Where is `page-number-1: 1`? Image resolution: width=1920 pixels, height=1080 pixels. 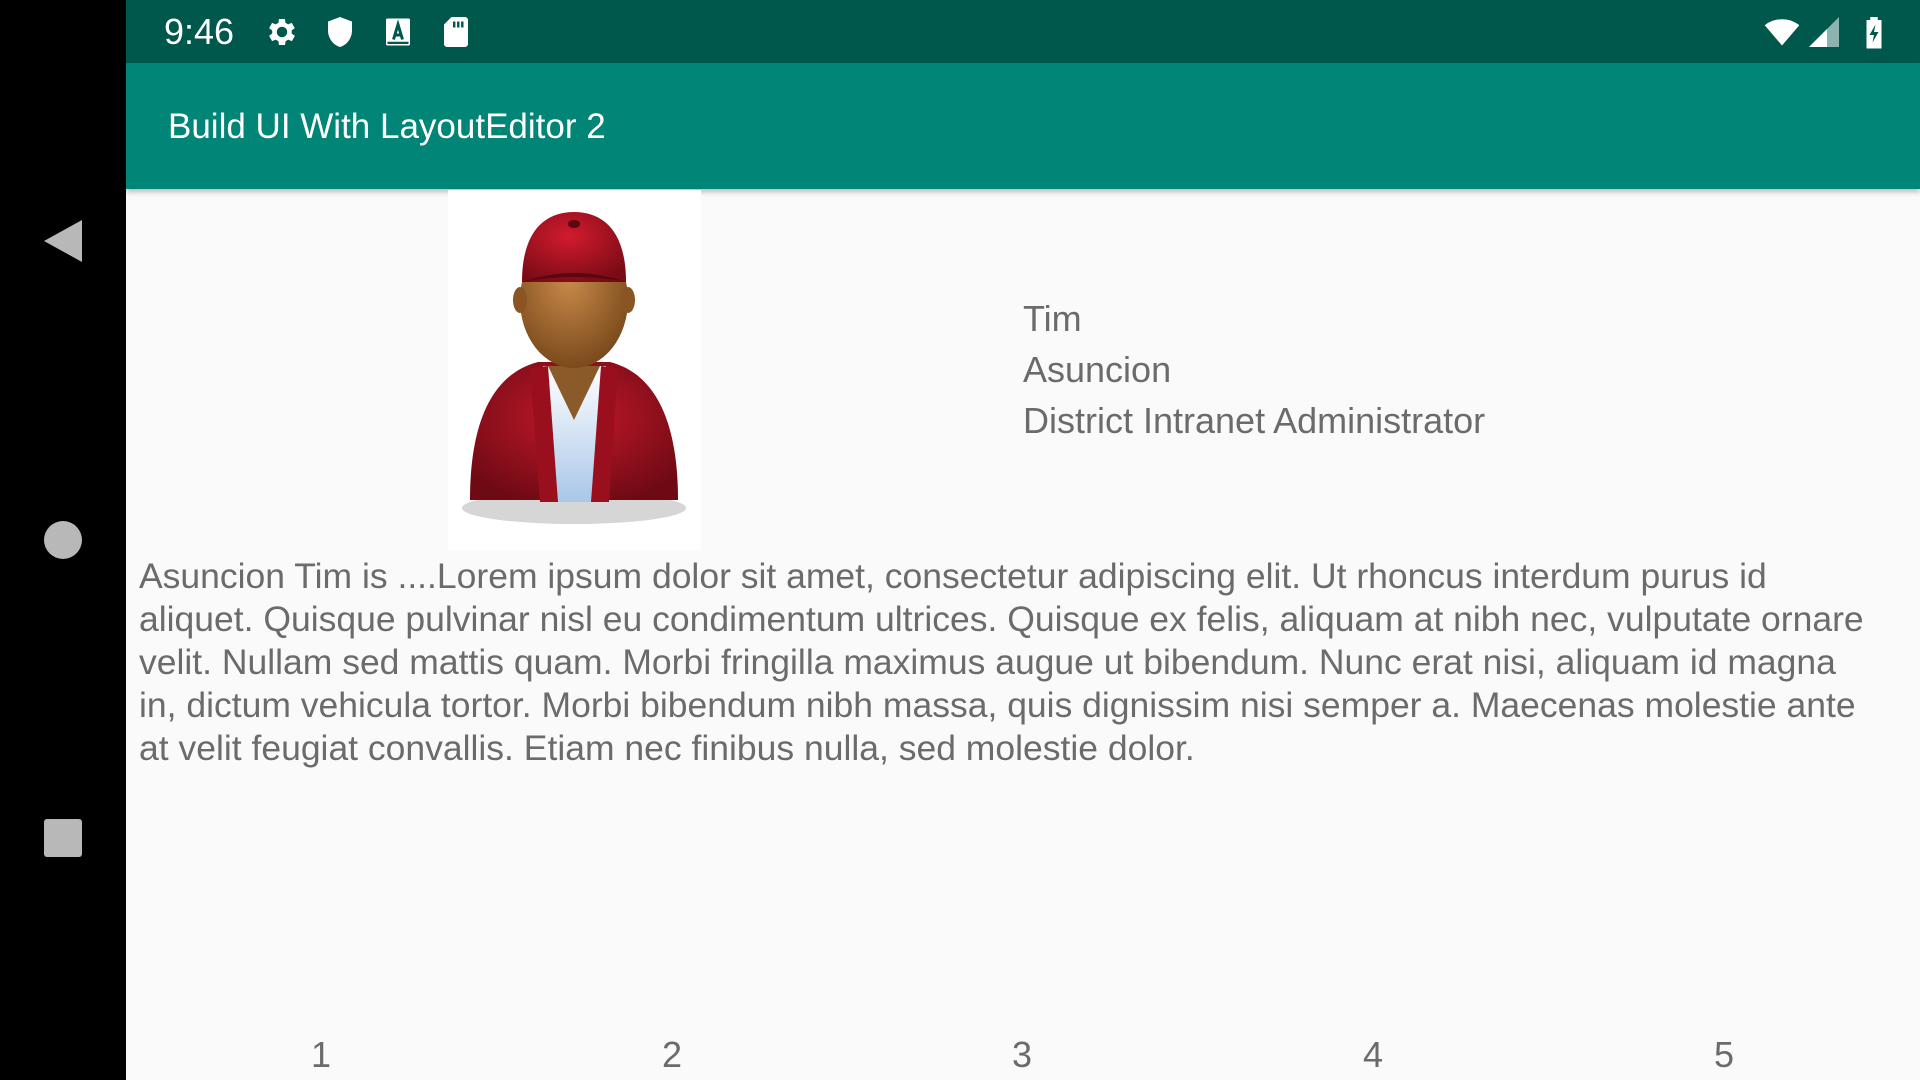
page-number-1: 1 is located at coordinates (321, 1055).